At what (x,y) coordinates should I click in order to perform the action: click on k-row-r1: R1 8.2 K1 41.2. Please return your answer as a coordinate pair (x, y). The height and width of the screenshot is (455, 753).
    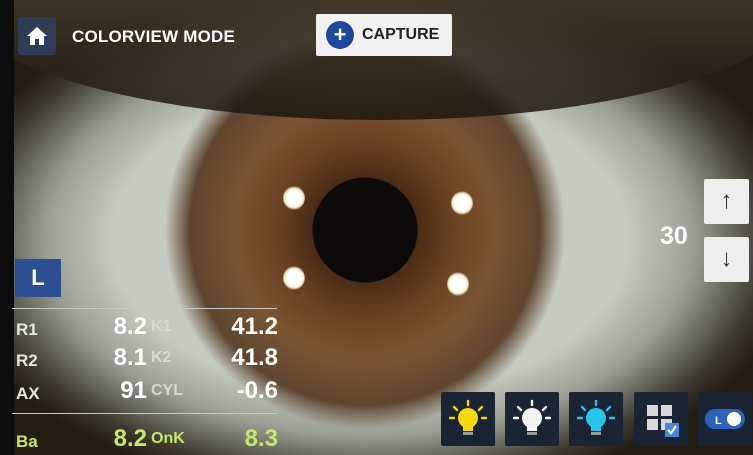
    Looking at the image, I should click on (145, 328).